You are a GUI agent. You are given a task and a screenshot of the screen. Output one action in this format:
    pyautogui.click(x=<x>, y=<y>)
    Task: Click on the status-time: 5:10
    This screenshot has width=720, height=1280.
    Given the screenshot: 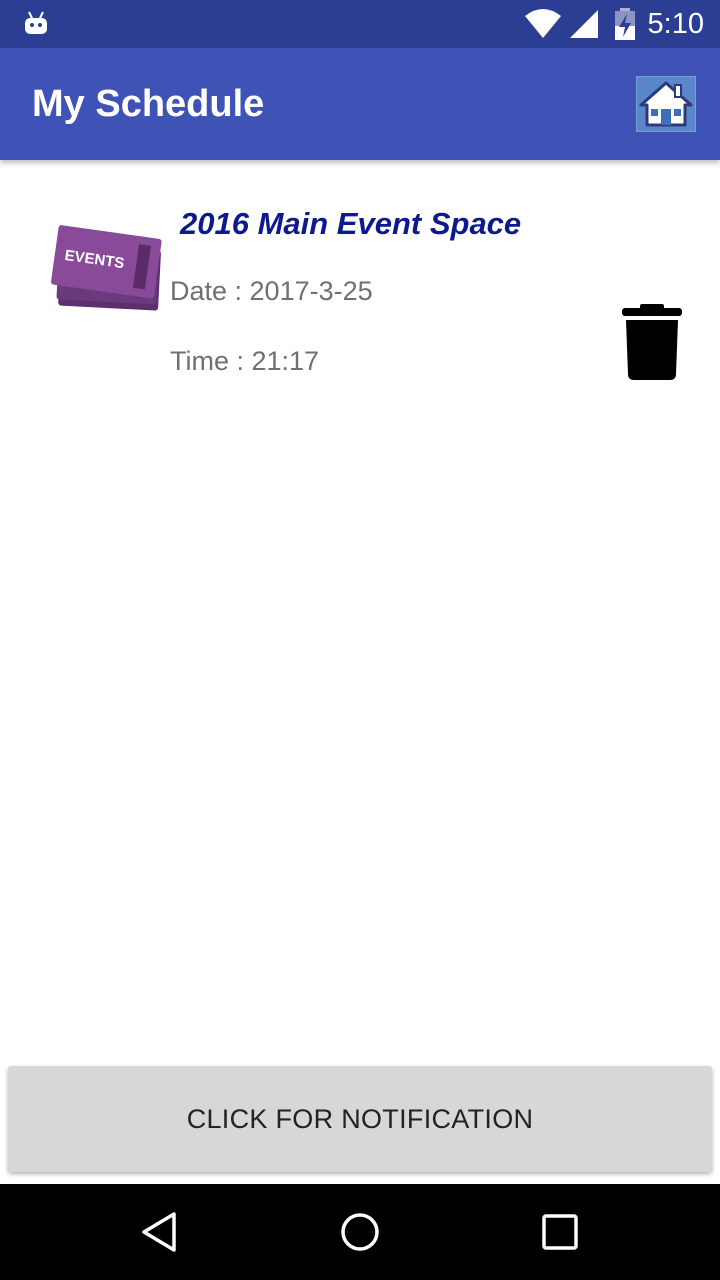 What is the action you would take?
    pyautogui.click(x=675, y=24)
    